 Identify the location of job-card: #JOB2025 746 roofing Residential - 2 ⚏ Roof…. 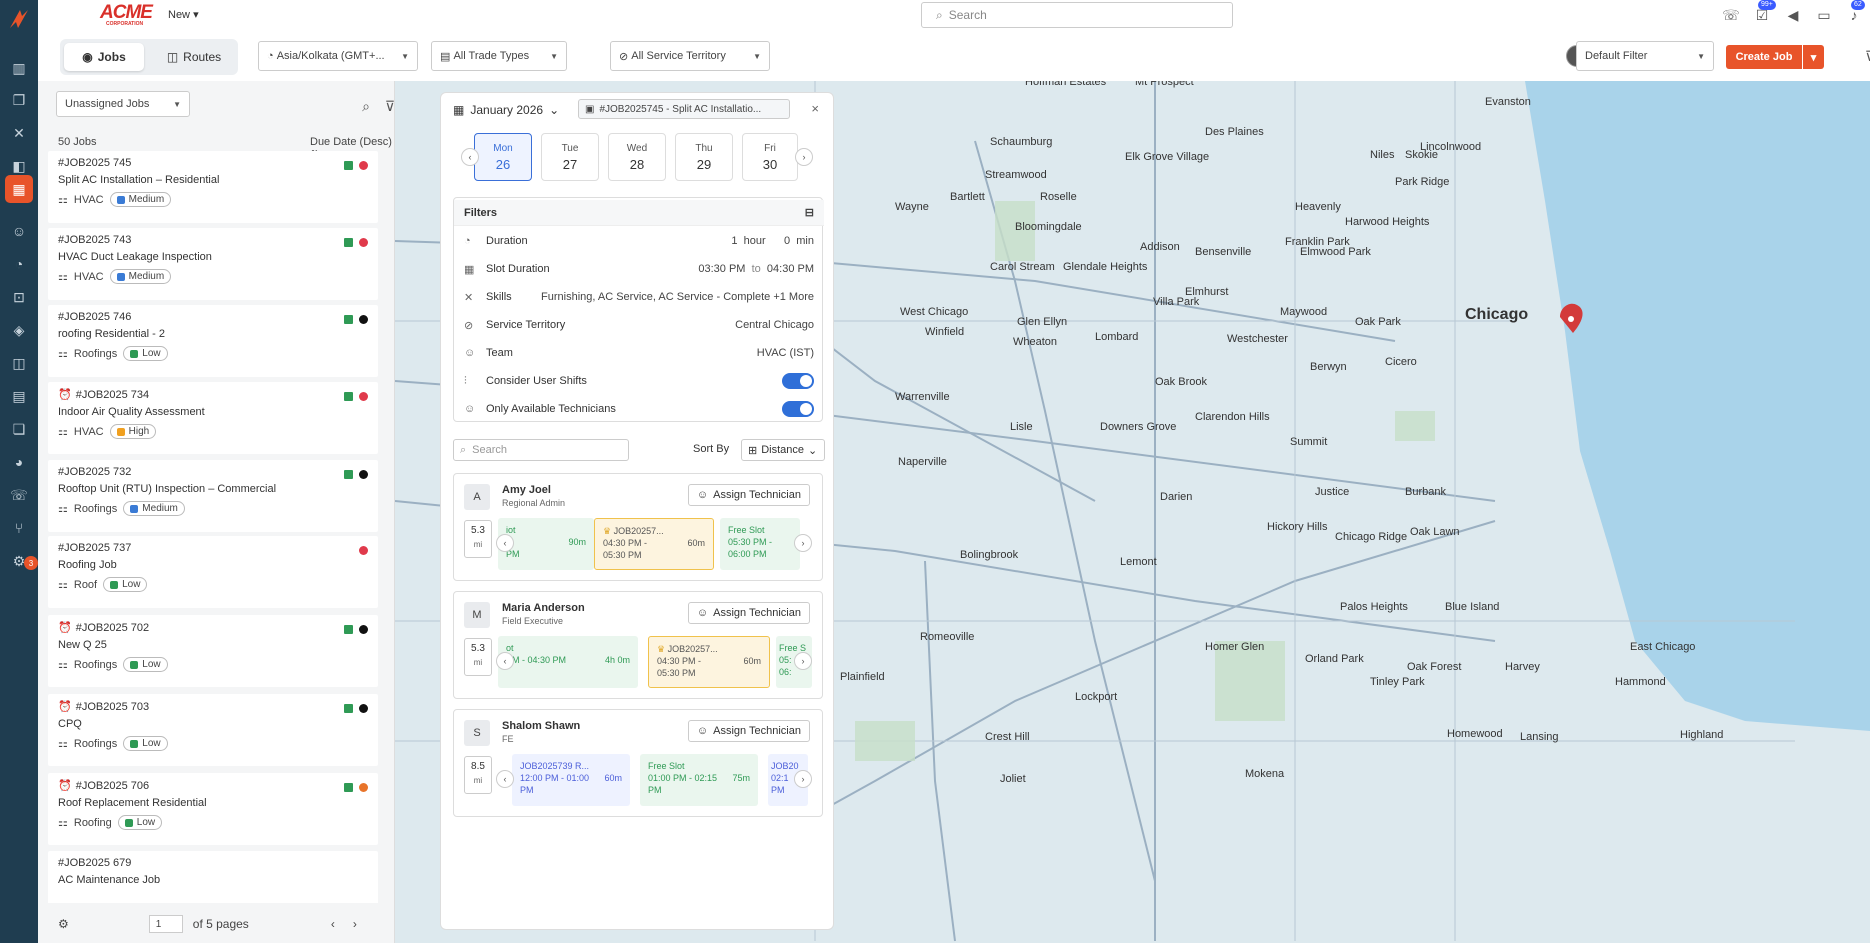
(213, 341).